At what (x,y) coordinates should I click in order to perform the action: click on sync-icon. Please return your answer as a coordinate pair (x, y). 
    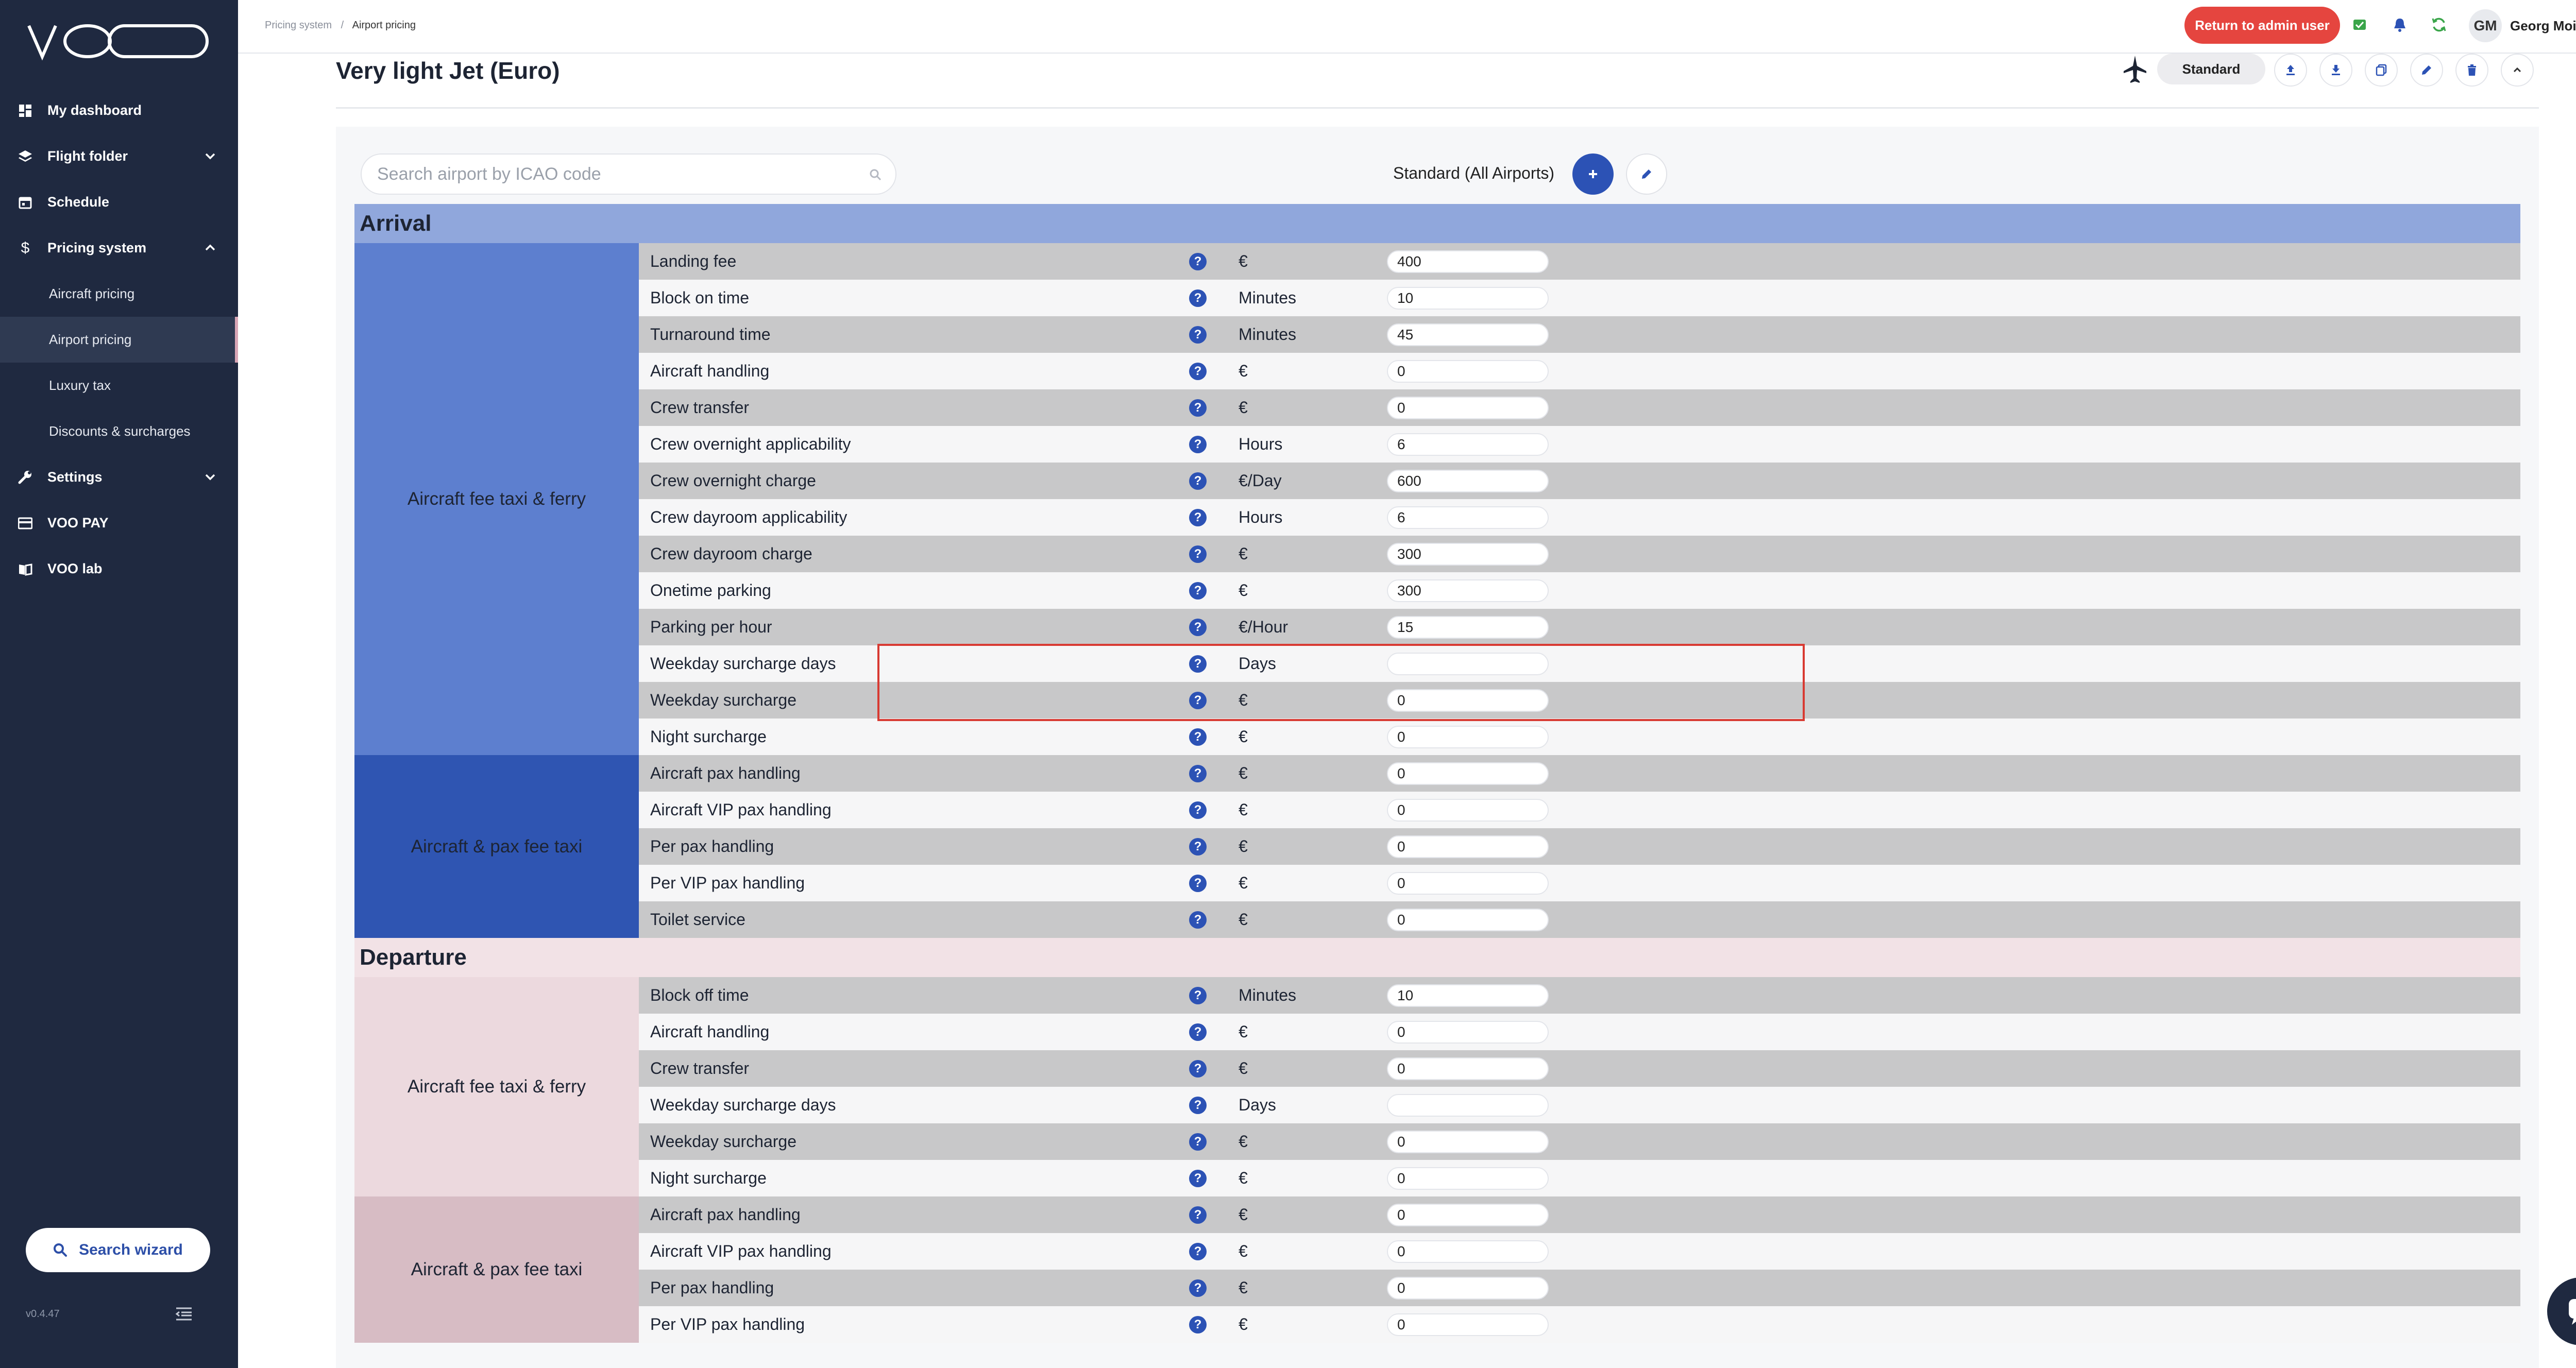
    Looking at the image, I should click on (2439, 24).